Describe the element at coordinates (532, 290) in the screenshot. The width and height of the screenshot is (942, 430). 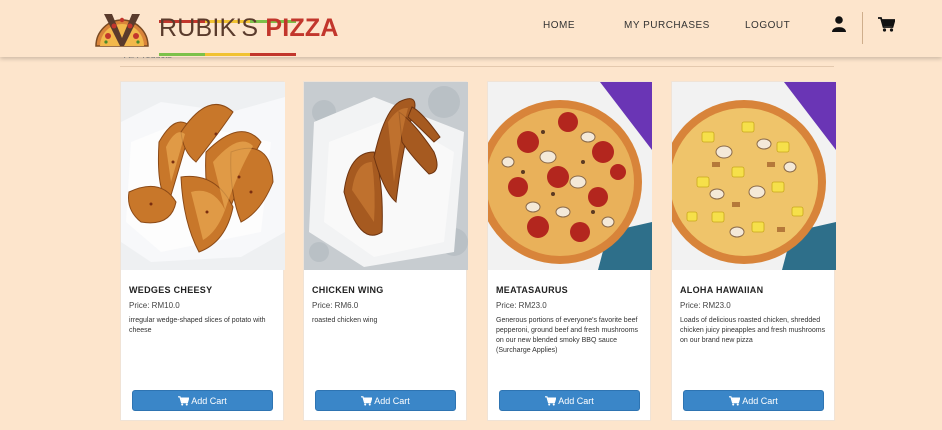
I see `product-name: MEATASAURUS` at that location.